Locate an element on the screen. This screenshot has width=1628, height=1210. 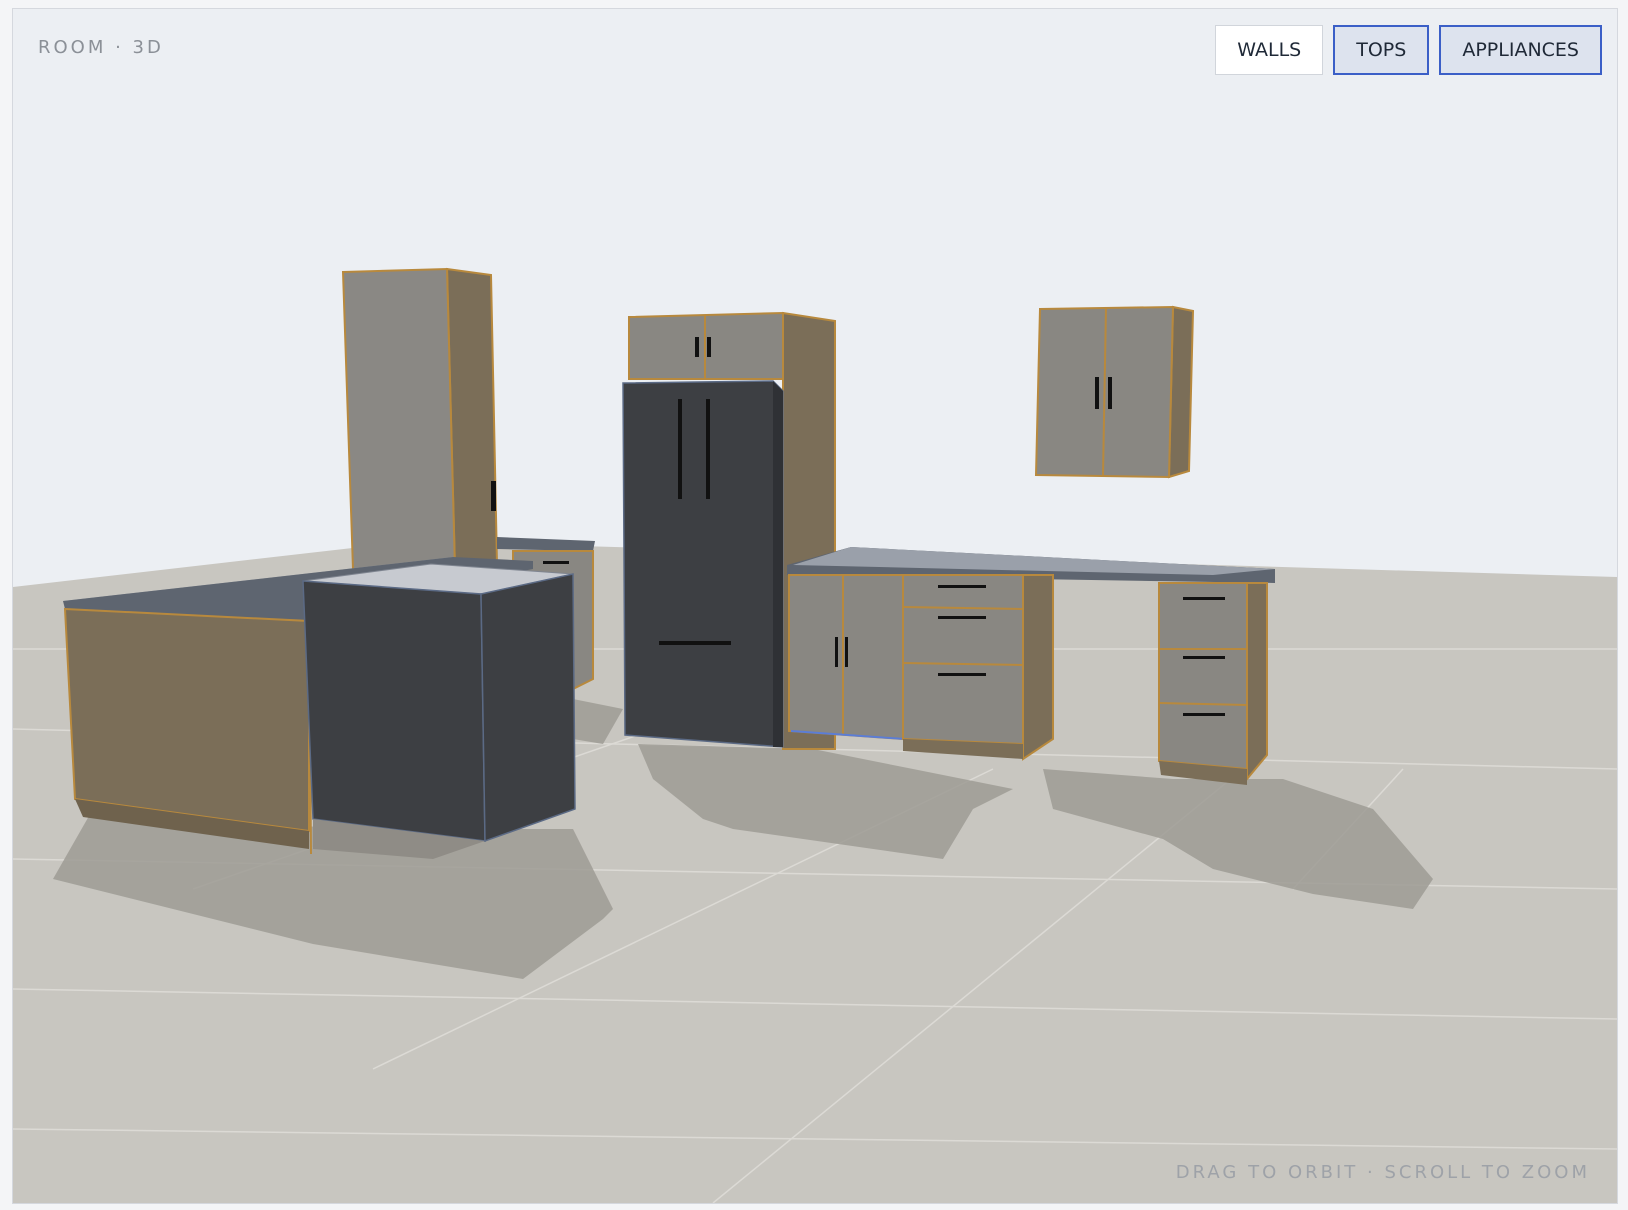
view-mode-label: ROOM · 3D is located at coordinates (101, 47).